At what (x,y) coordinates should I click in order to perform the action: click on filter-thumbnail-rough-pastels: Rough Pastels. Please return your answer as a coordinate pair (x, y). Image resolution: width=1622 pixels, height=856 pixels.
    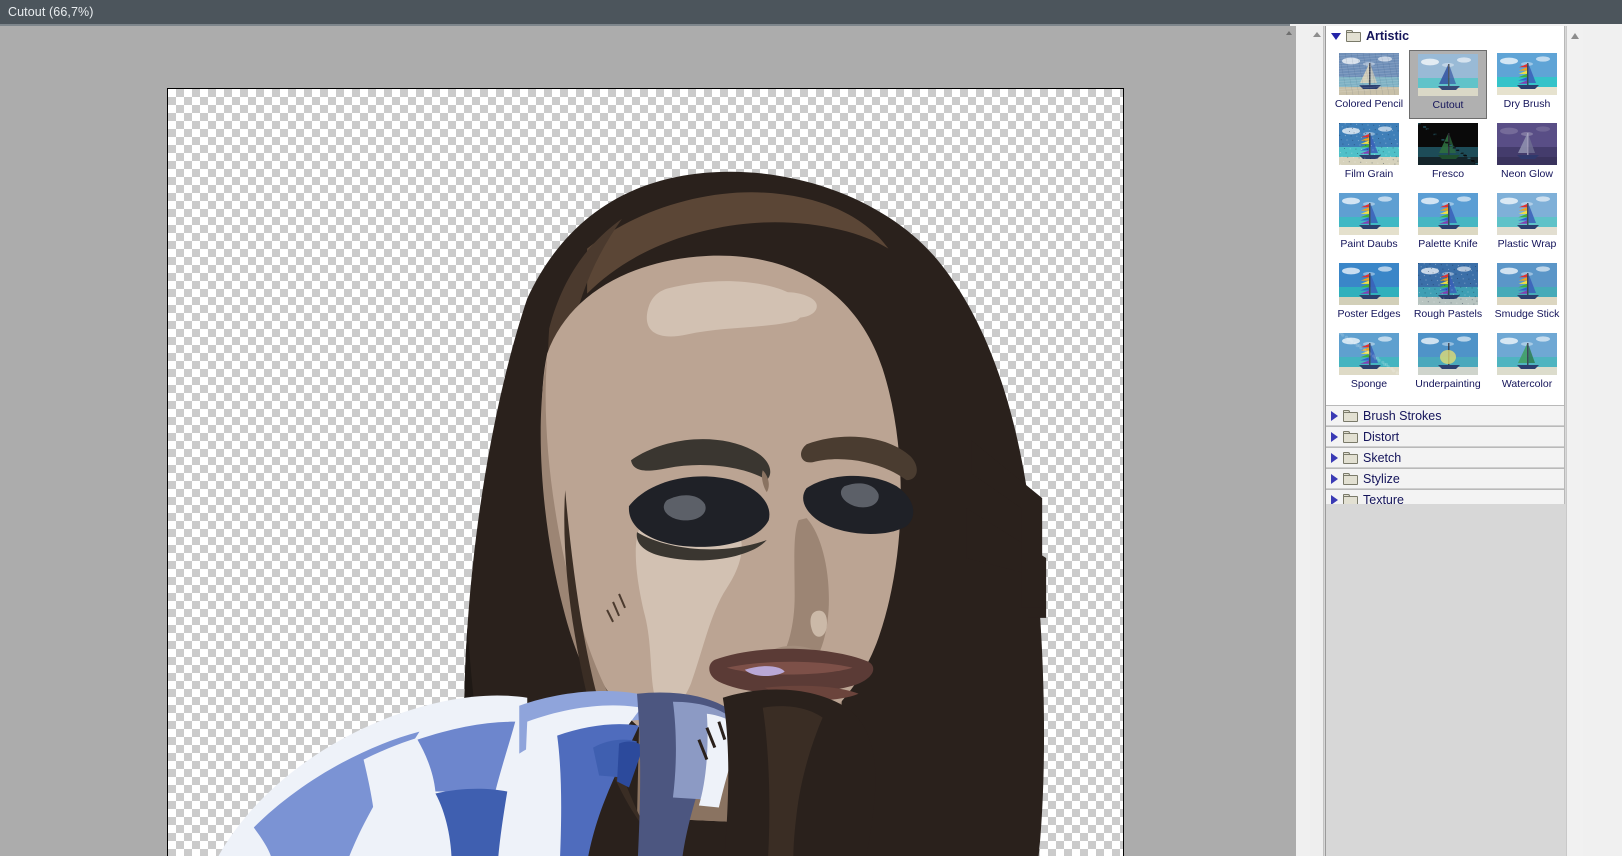
    Looking at the image, I should click on (1448, 294).